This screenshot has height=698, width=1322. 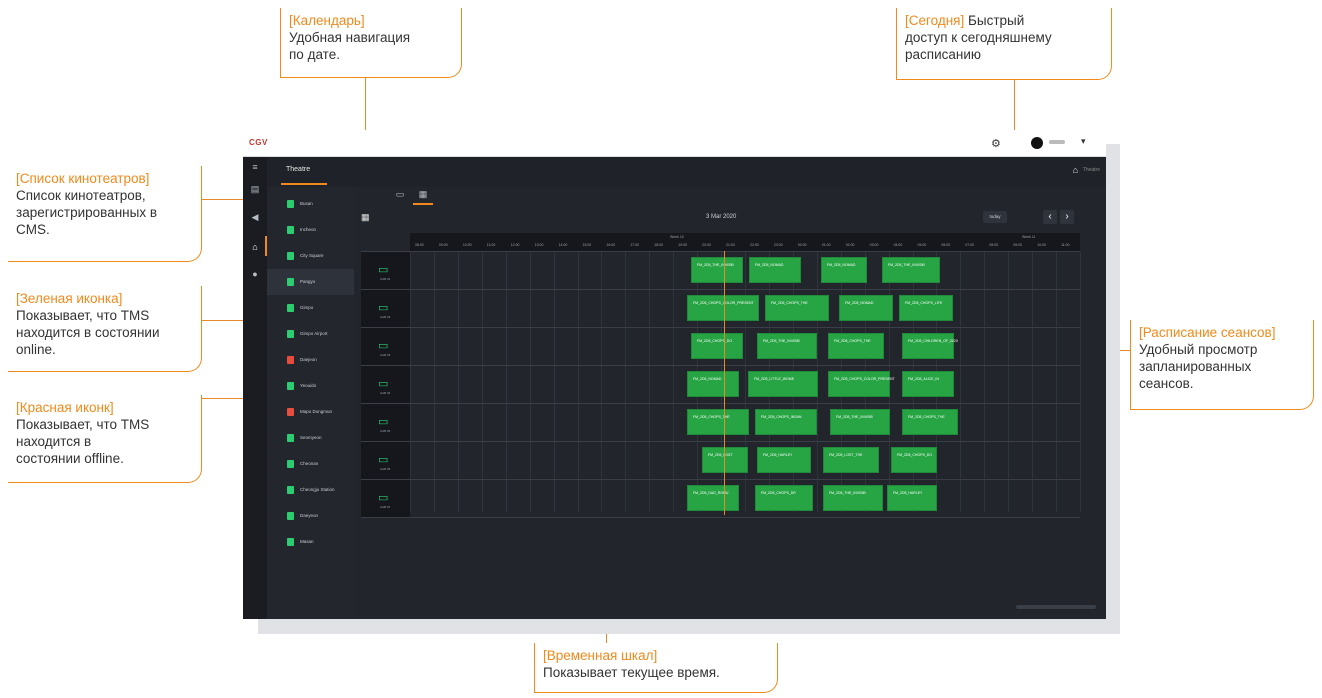 I want to click on callout-red-text1: Показывает, что TMS, so click(x=83, y=424).